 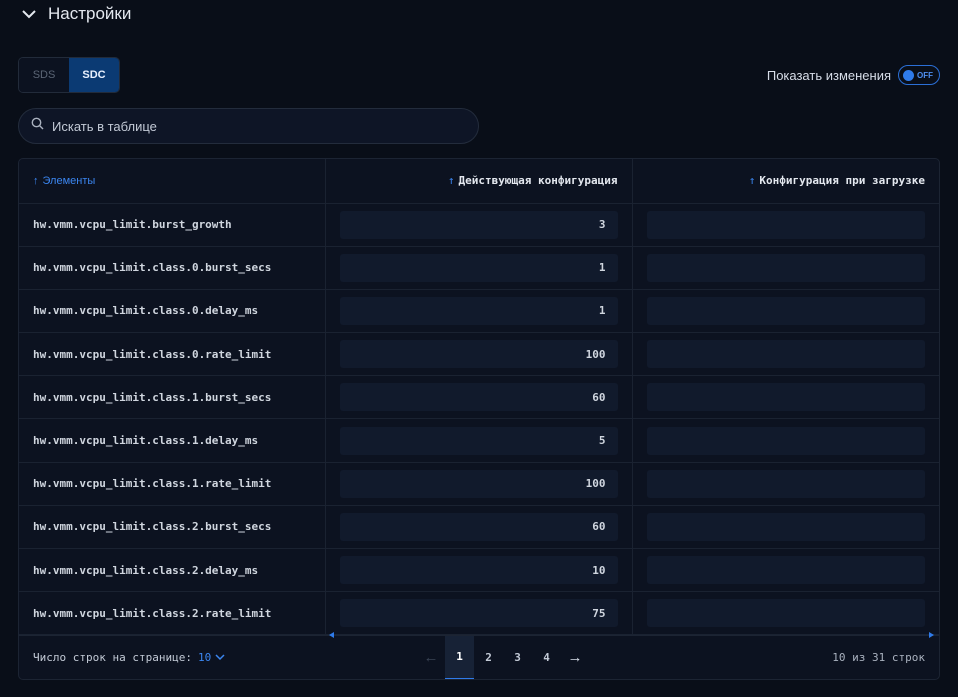 What do you see at coordinates (172, 311) in the screenshot?
I see `row-element-name: hw.vmm.vcpu_limit.class.0.delay_ms` at bounding box center [172, 311].